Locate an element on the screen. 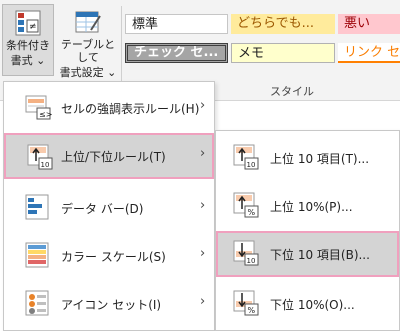 The image size is (400, 331). format-as-table-button: テーブルとして 書式設定 ⌄ is located at coordinates (88, 41).